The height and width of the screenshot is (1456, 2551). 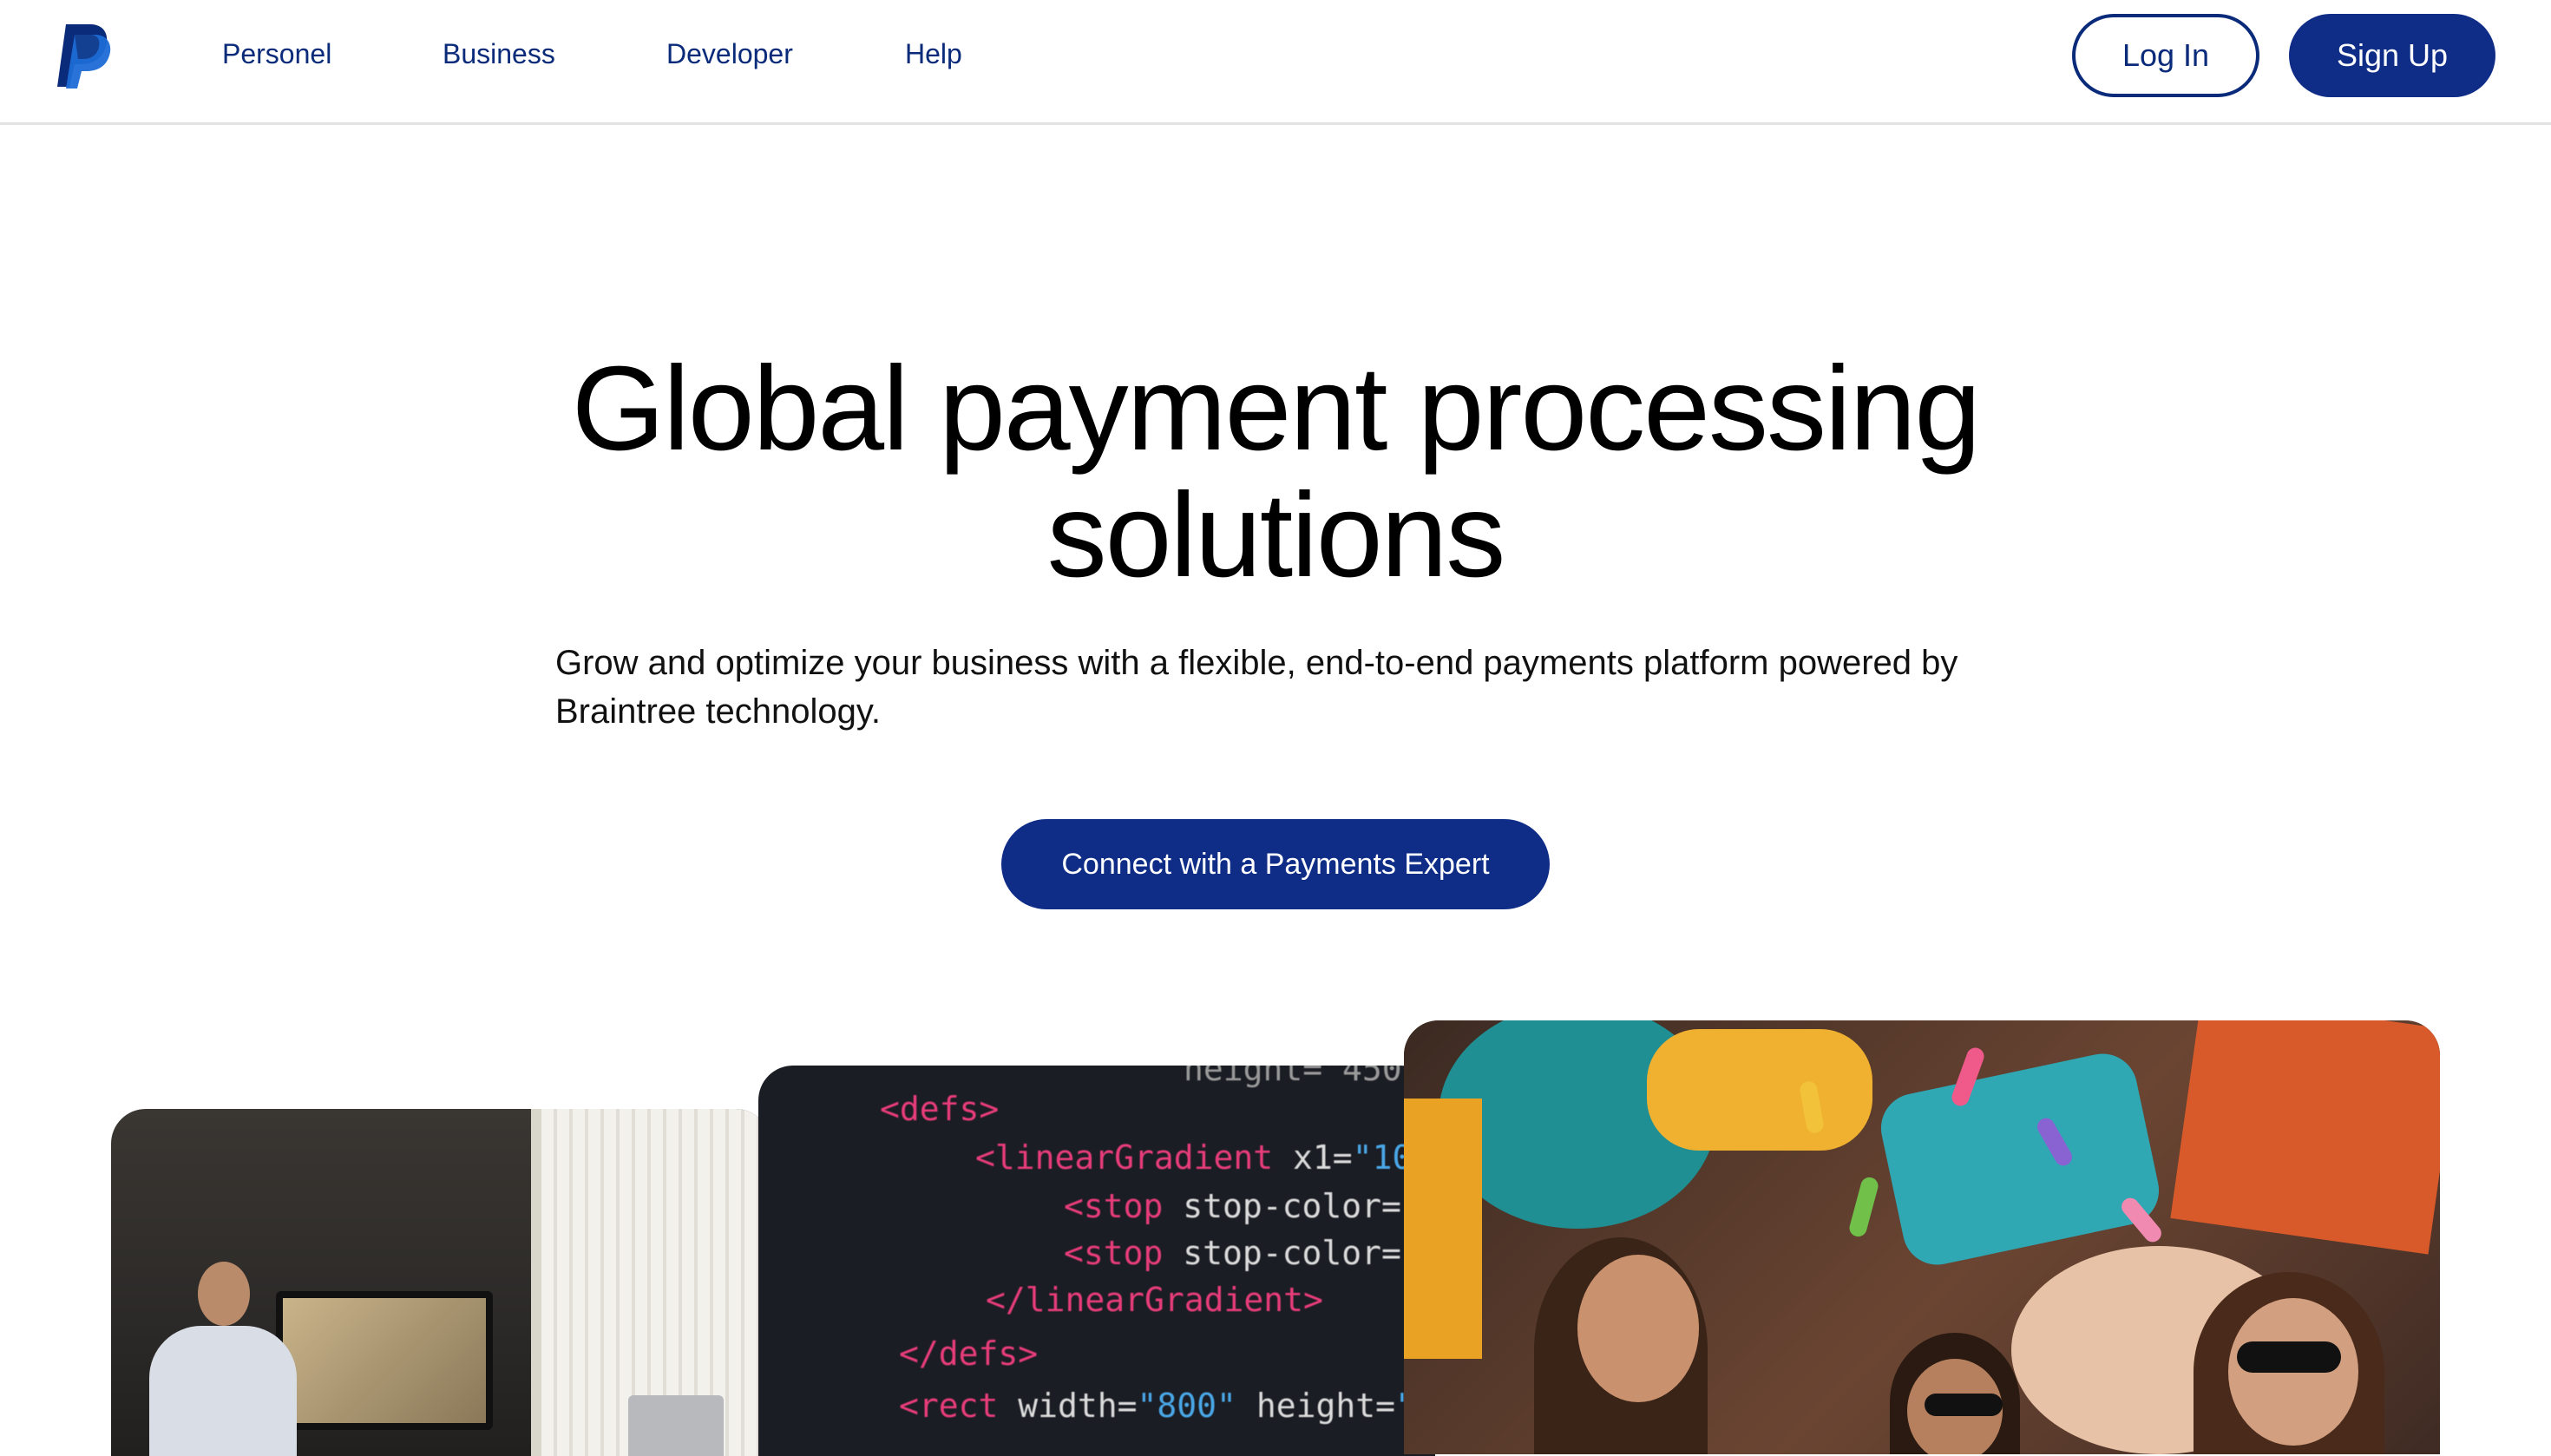 What do you see at coordinates (1922, 1237) in the screenshot?
I see `mural-friends-photo` at bounding box center [1922, 1237].